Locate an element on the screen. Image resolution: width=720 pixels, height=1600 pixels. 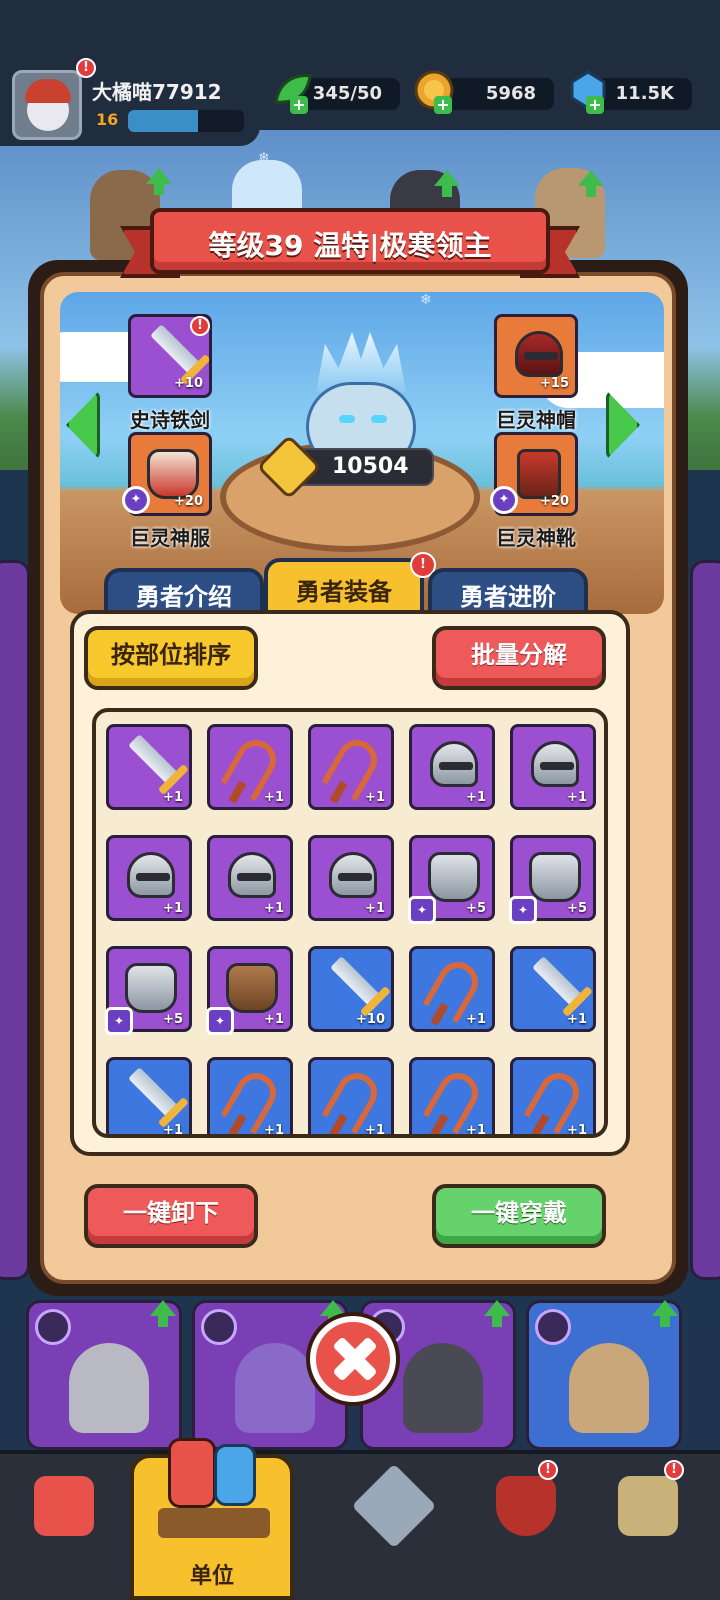
nav-ship-button is located at coordinates (526, 1516).